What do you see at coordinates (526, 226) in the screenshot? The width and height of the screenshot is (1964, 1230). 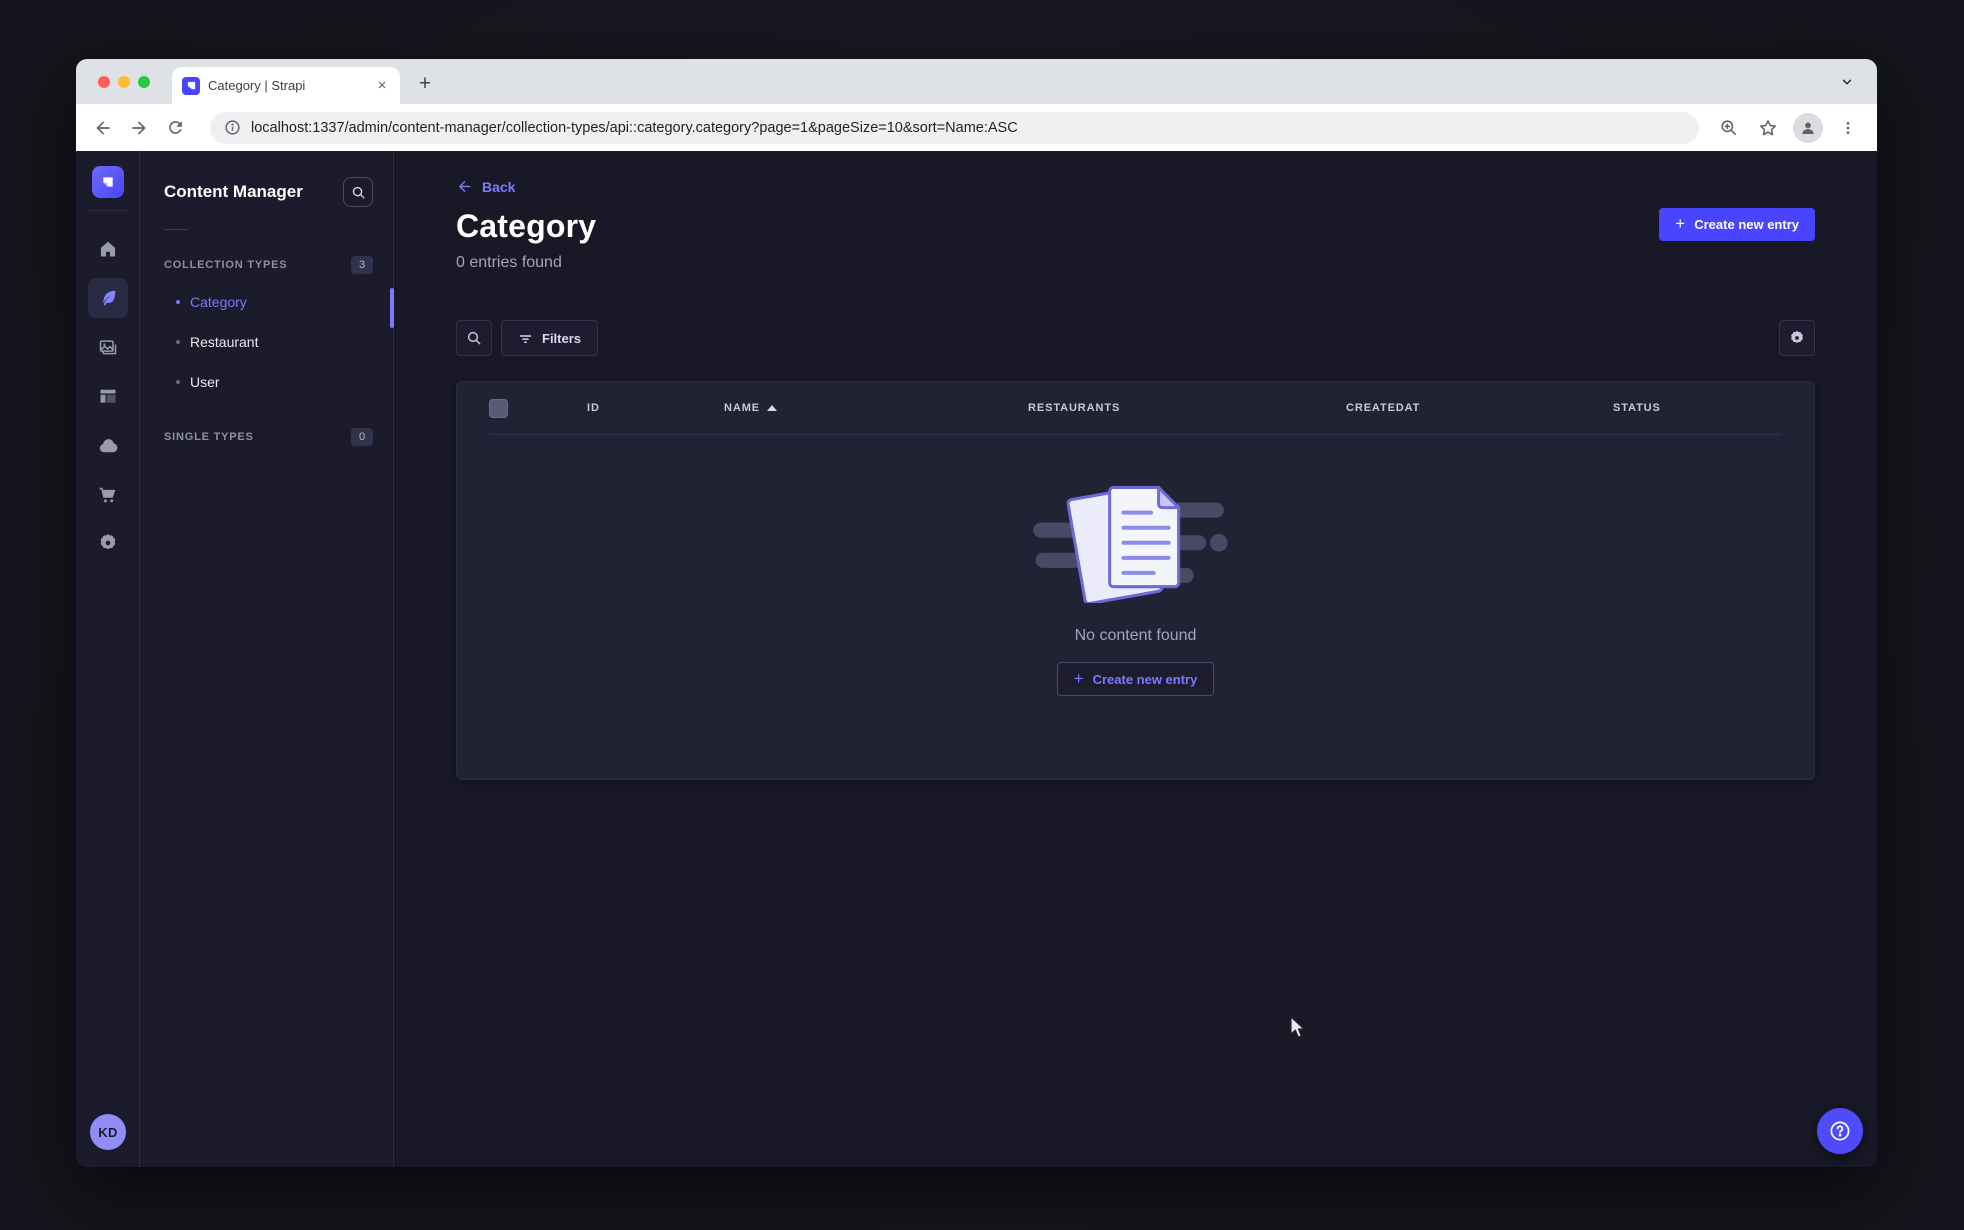 I see `page-title: Category` at bounding box center [526, 226].